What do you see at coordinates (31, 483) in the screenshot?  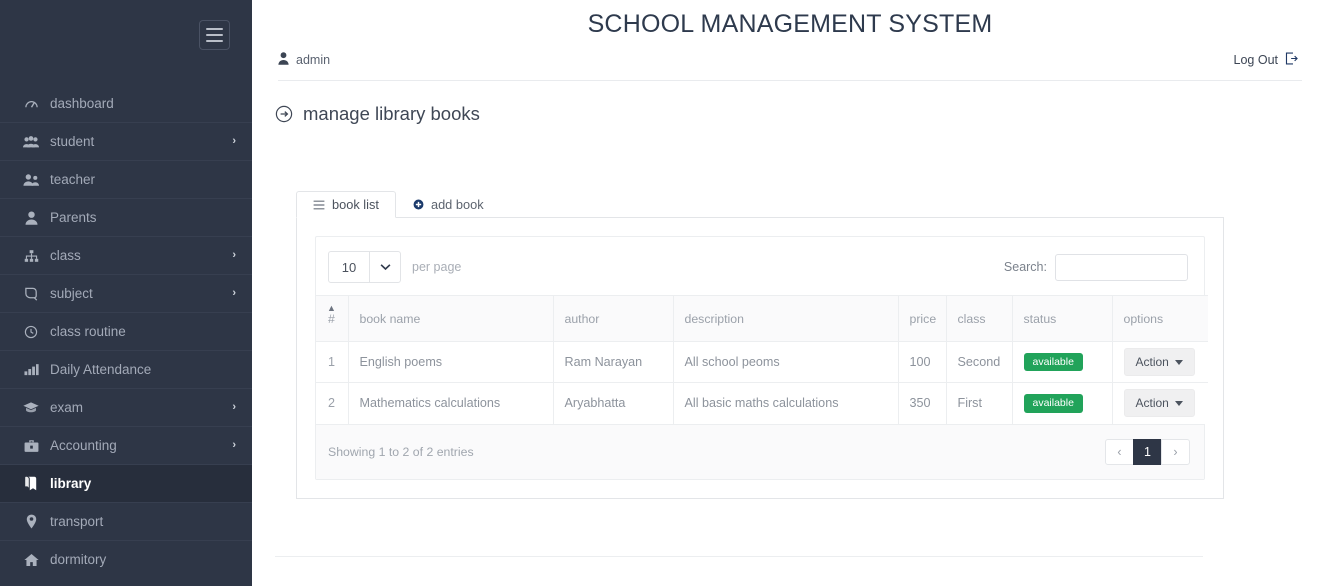 I see `book-icon` at bounding box center [31, 483].